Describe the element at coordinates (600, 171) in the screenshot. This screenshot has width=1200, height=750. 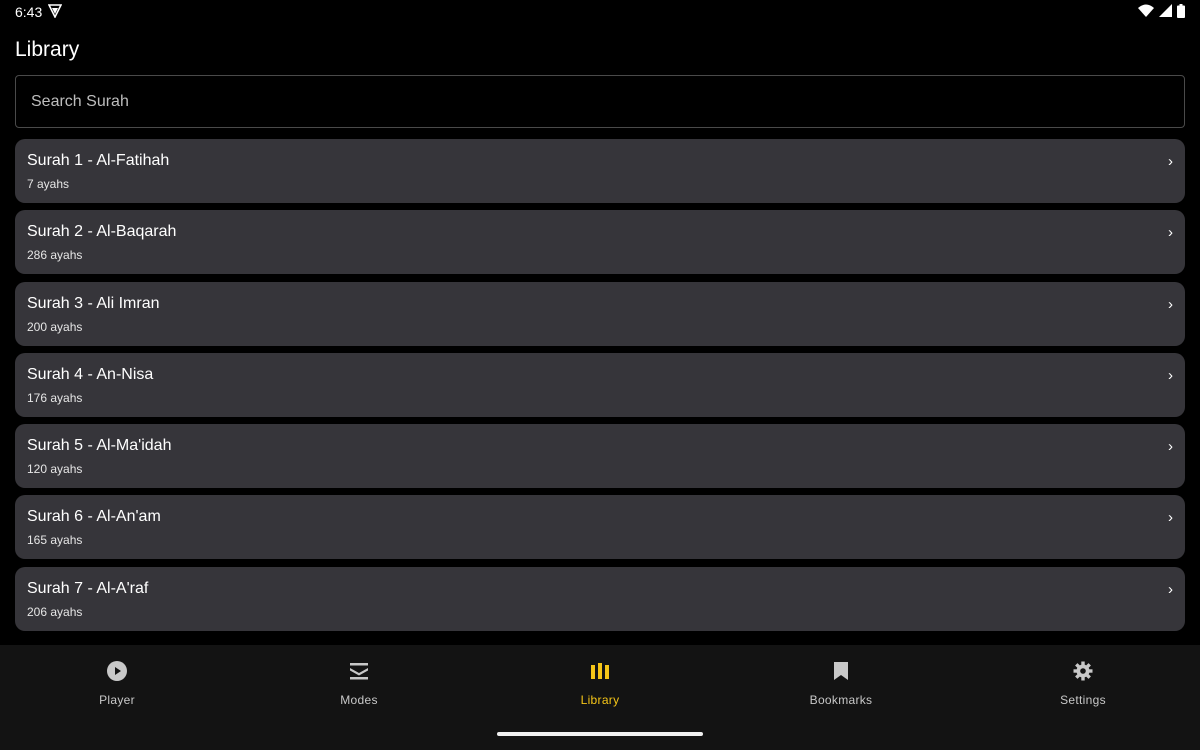
I see `list-item: Surah 1 - Al-Fatihah 7 ayahs ›` at that location.